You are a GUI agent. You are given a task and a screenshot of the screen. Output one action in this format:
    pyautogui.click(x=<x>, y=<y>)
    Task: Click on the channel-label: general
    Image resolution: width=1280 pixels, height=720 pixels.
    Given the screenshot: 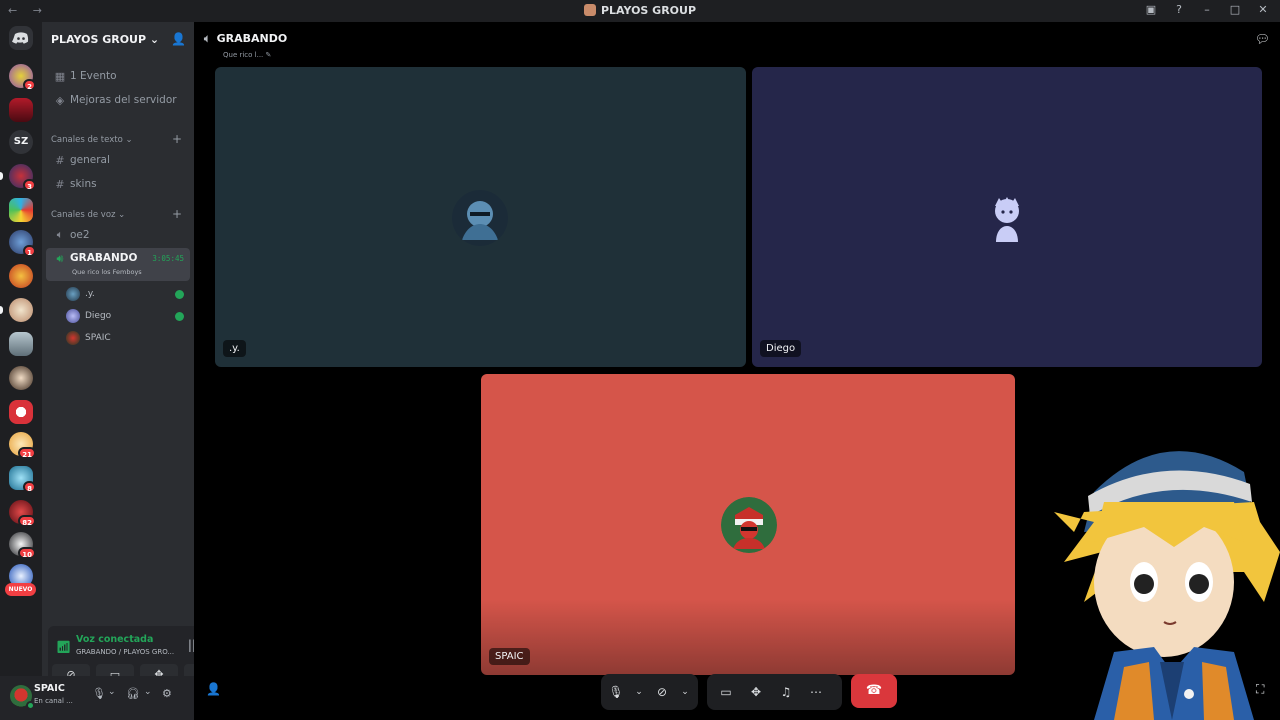 What is the action you would take?
    pyautogui.click(x=90, y=160)
    